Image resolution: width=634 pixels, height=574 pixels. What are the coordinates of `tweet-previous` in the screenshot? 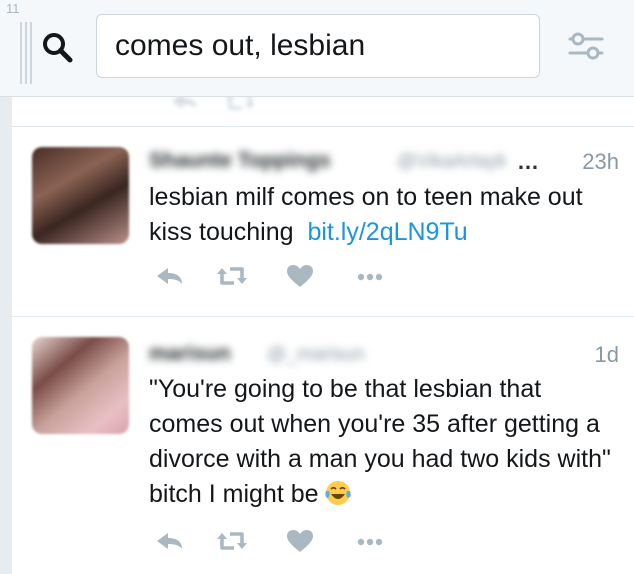 It's located at (323, 112).